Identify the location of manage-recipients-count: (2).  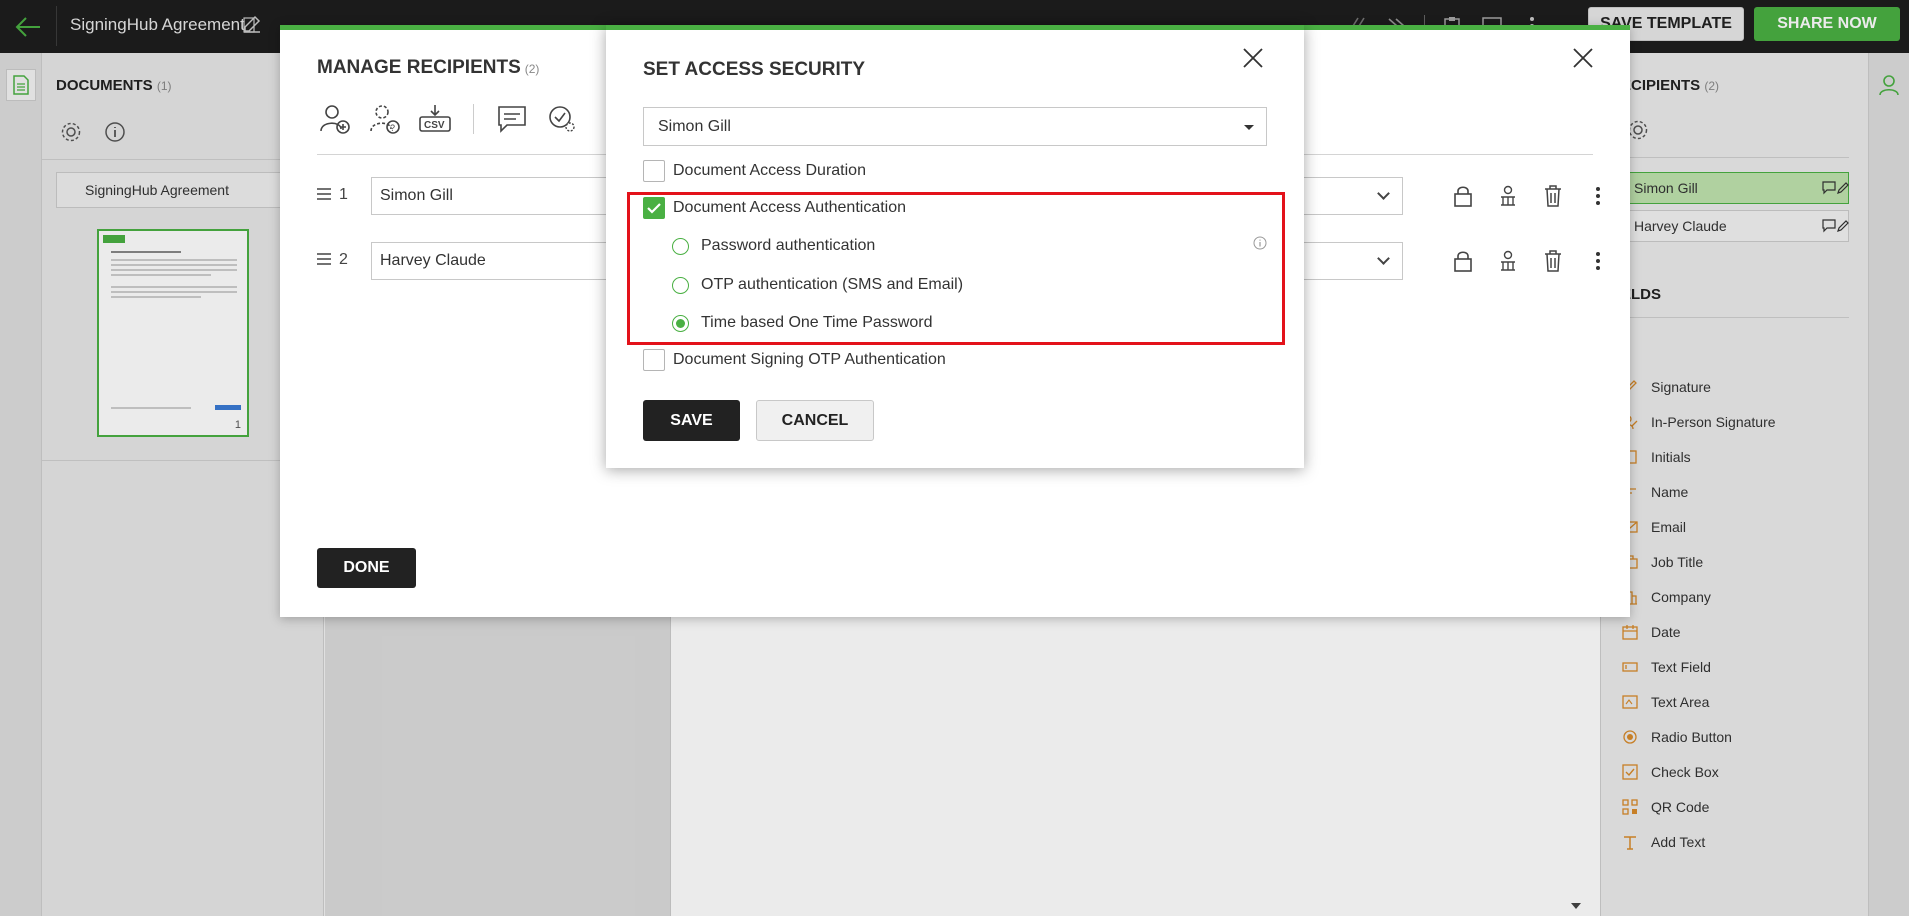
(532, 69).